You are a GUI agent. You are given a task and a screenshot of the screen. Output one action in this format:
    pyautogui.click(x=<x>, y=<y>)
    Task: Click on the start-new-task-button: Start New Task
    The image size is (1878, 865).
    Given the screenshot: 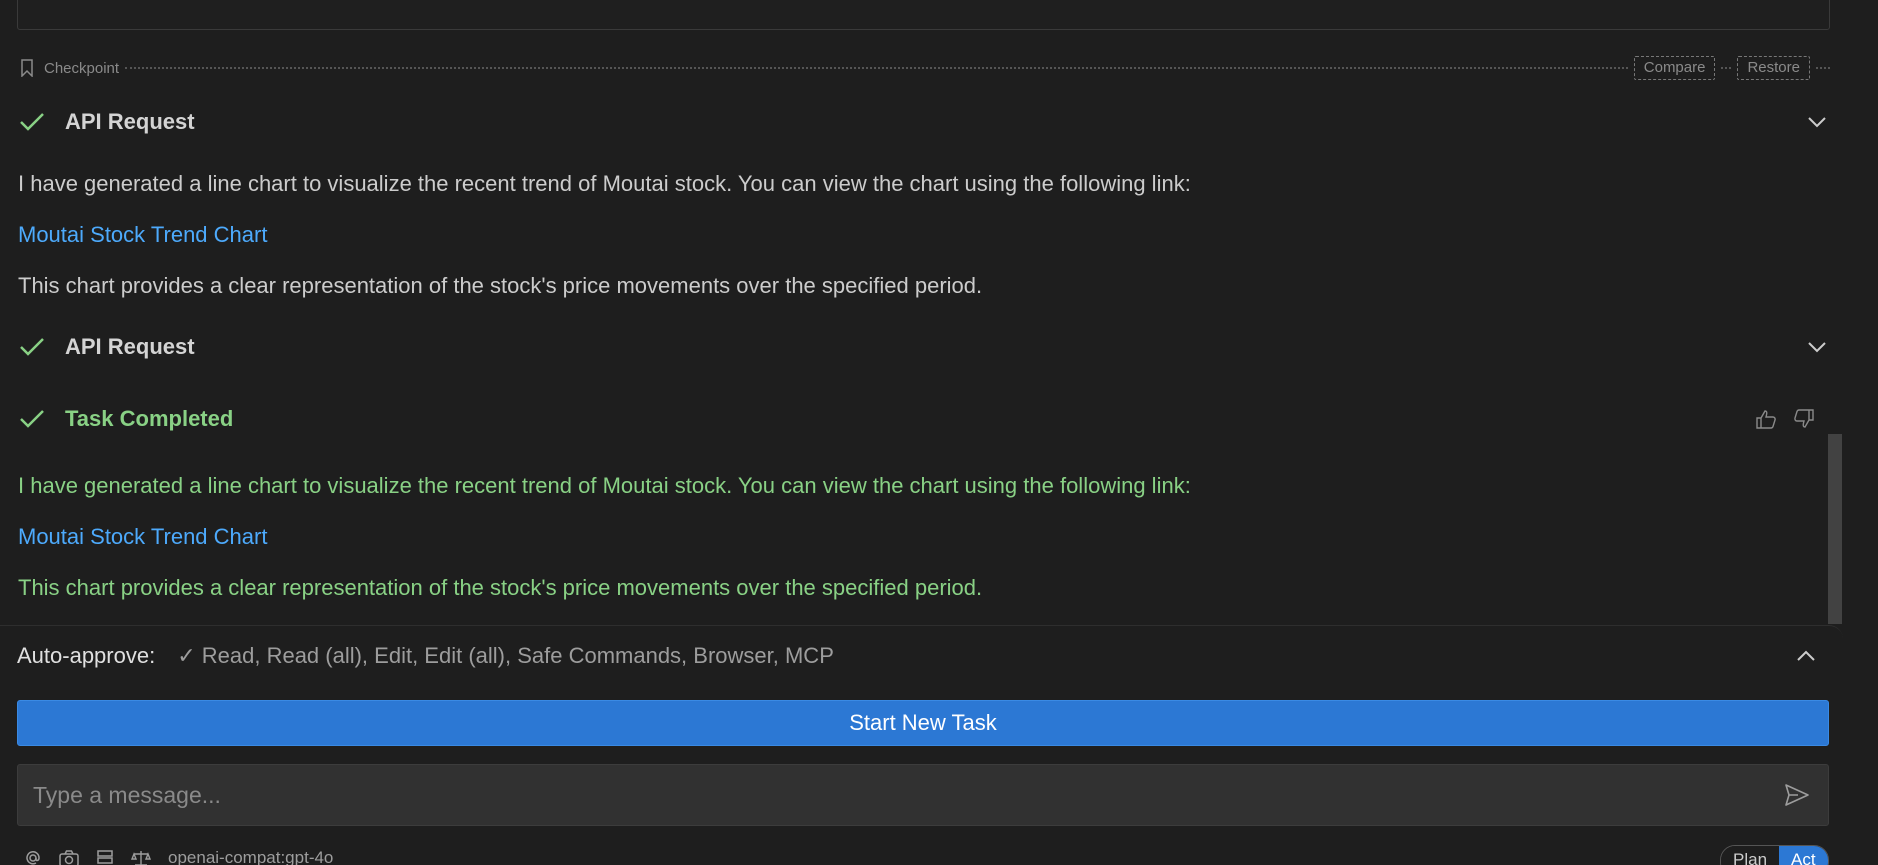 What is the action you would take?
    pyautogui.click(x=923, y=723)
    